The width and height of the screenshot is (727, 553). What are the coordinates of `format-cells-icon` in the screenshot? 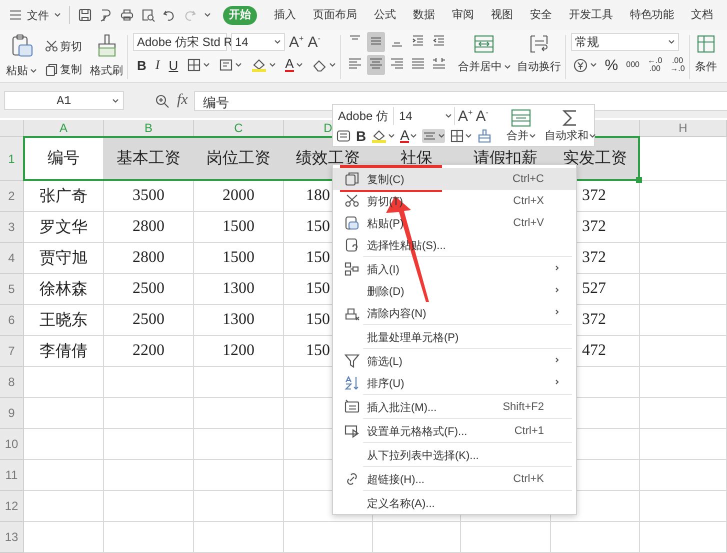 It's located at (343, 136).